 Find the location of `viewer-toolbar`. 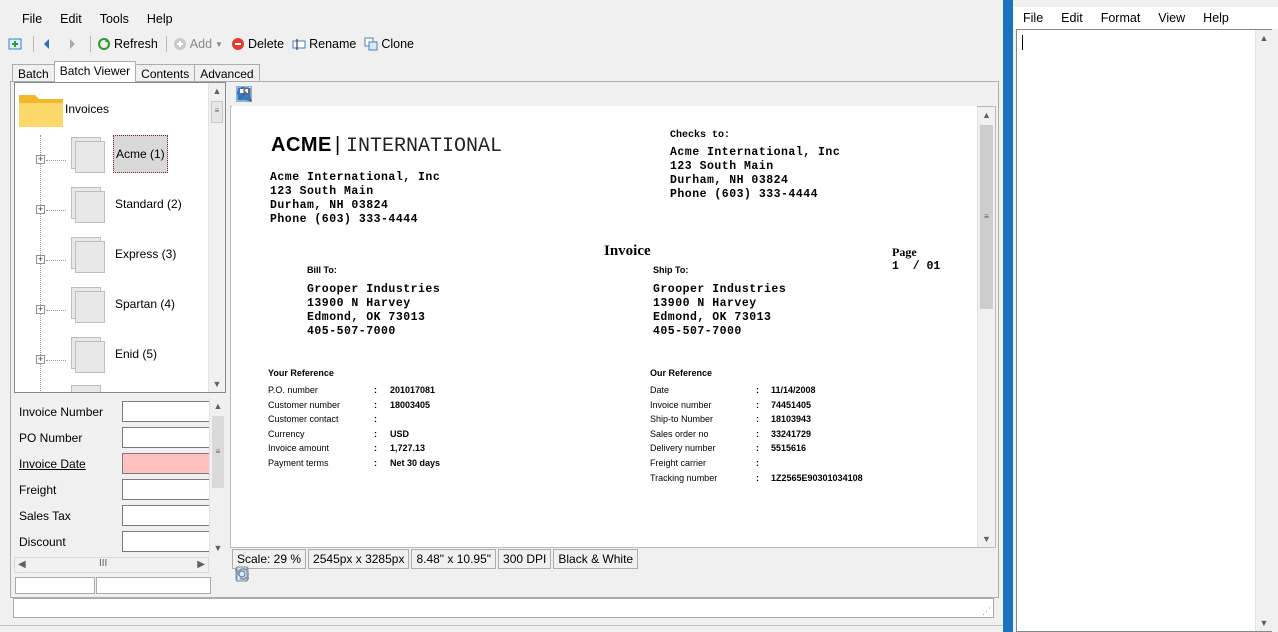

viewer-toolbar is located at coordinates (614, 94).